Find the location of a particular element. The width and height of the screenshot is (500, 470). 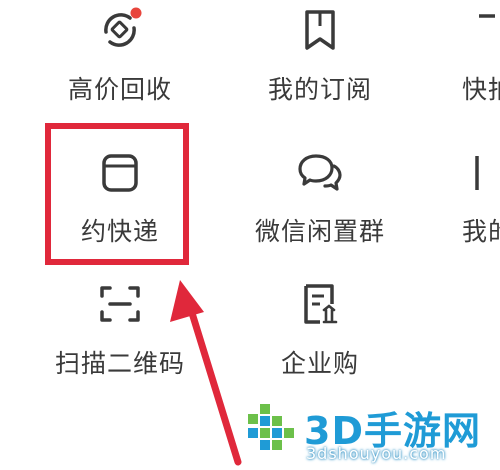

tile-enterprise-purchase: 企业购 is located at coordinates (320, 332).